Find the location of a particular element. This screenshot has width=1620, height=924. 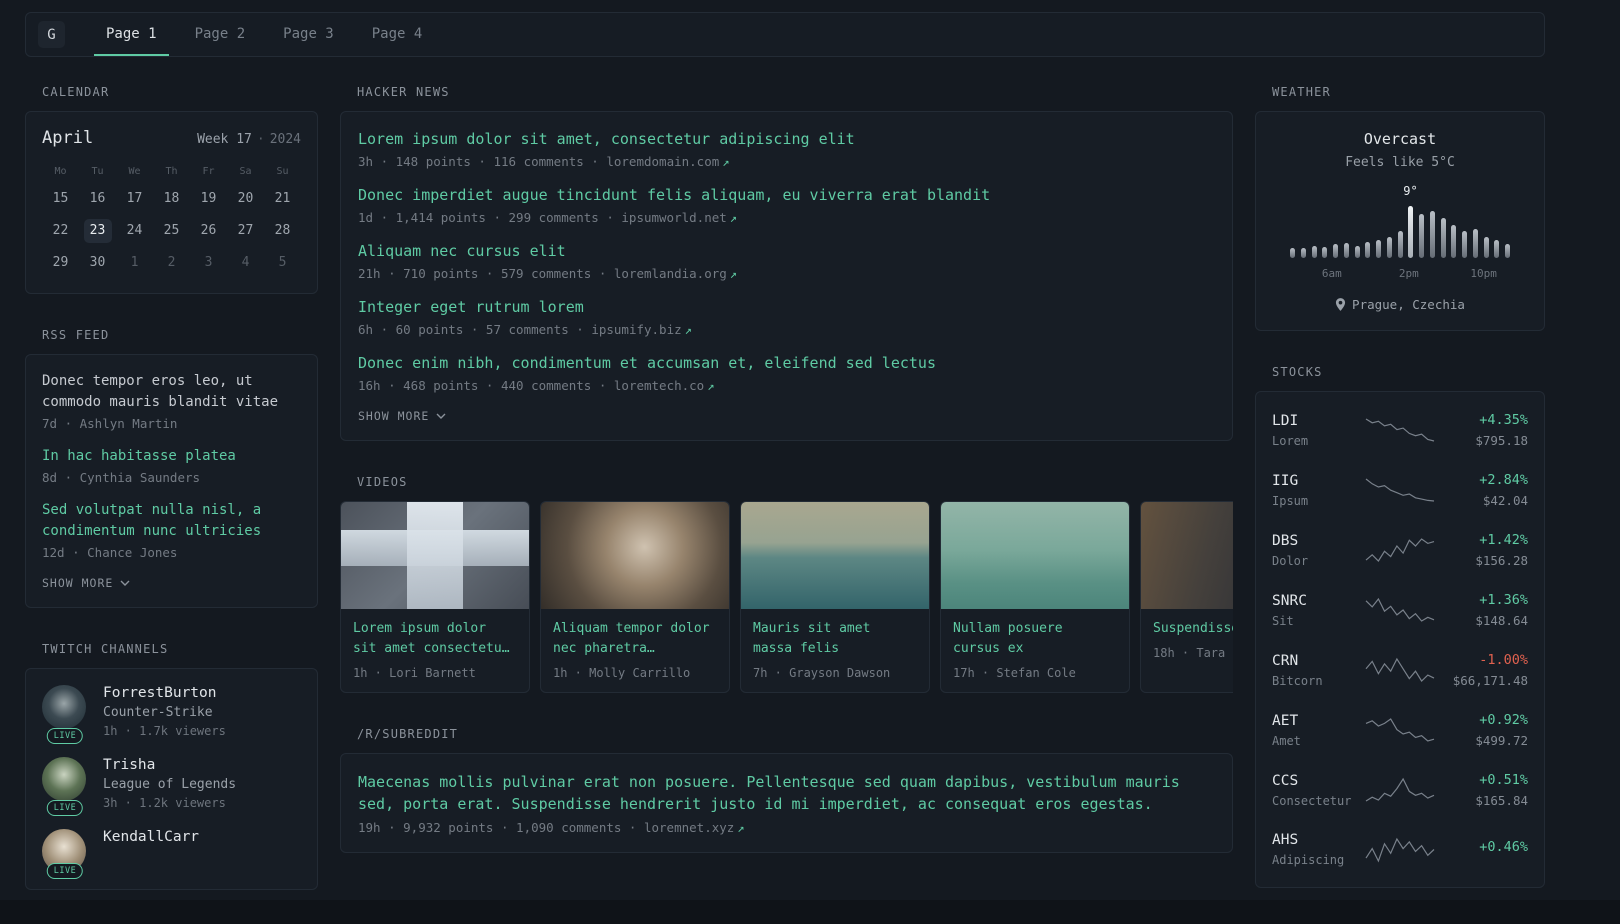

tab-page-4: Page 4 is located at coordinates (397, 34).